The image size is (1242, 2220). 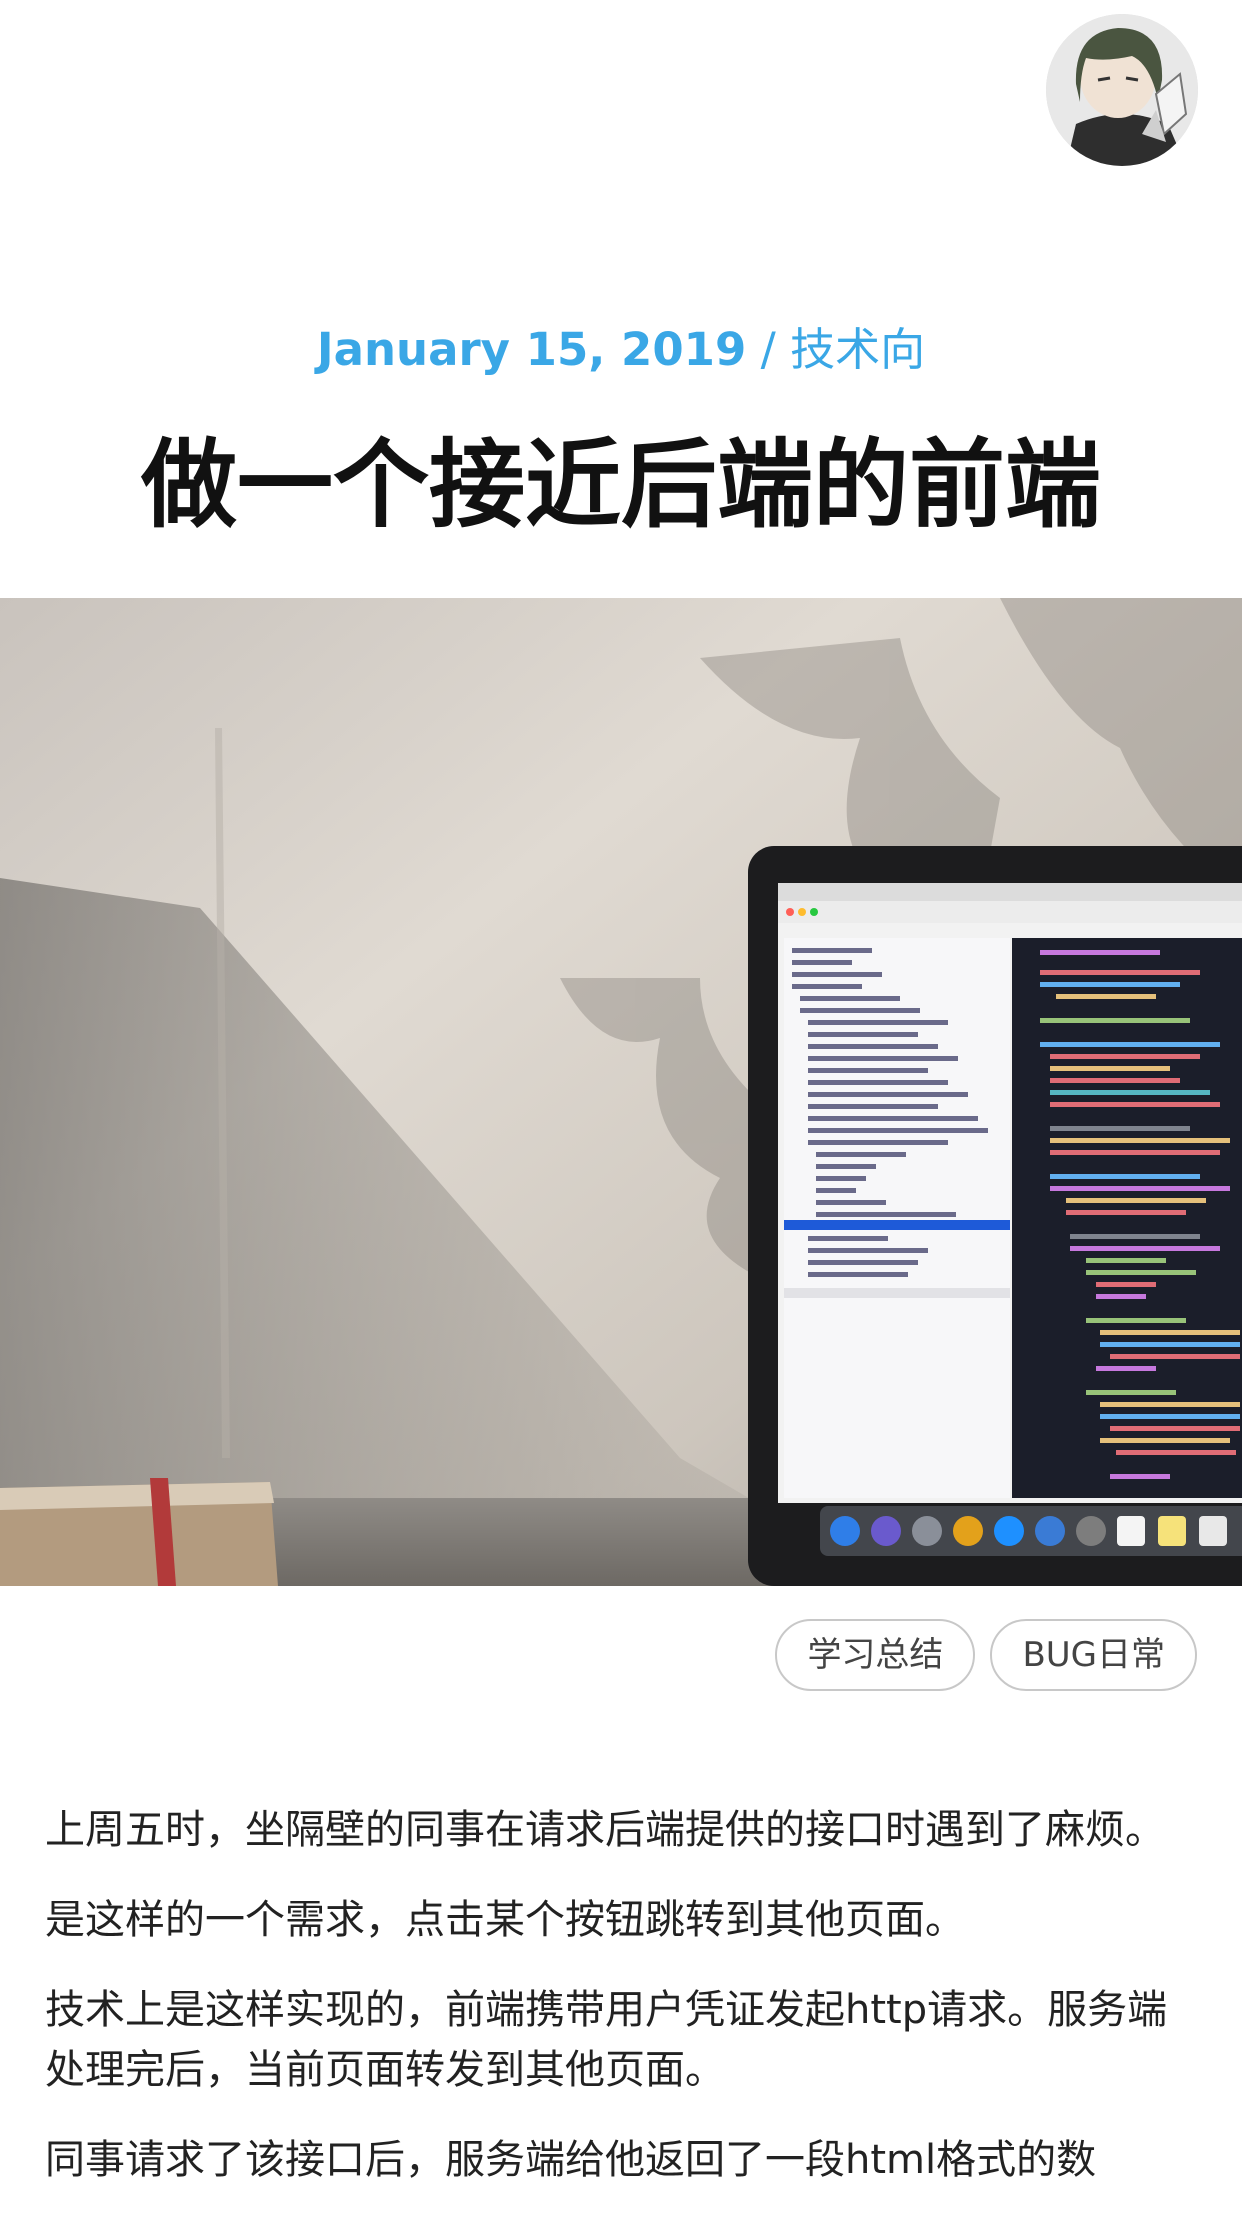 I want to click on paragraph: 同事请求了该接口后，服务端给他返回了一段html格式的数, so click(x=571, y=2160).